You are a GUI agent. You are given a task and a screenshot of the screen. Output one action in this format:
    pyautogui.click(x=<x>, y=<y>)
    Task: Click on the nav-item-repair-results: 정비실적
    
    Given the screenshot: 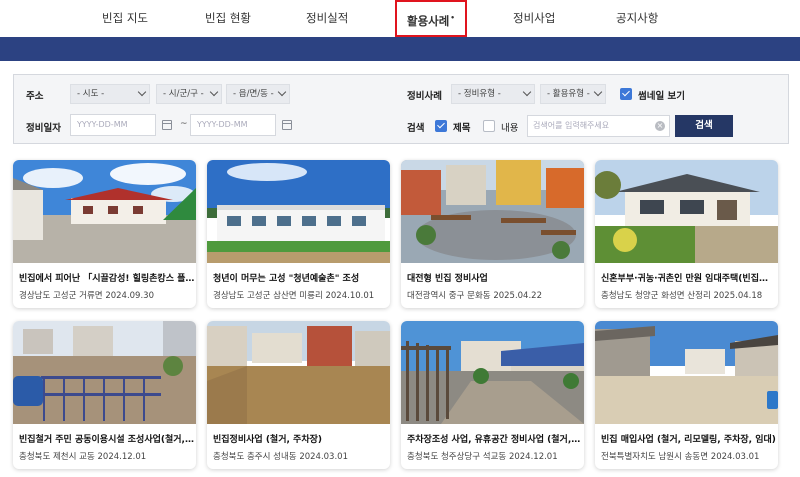 What is the action you would take?
    pyautogui.click(x=327, y=18)
    